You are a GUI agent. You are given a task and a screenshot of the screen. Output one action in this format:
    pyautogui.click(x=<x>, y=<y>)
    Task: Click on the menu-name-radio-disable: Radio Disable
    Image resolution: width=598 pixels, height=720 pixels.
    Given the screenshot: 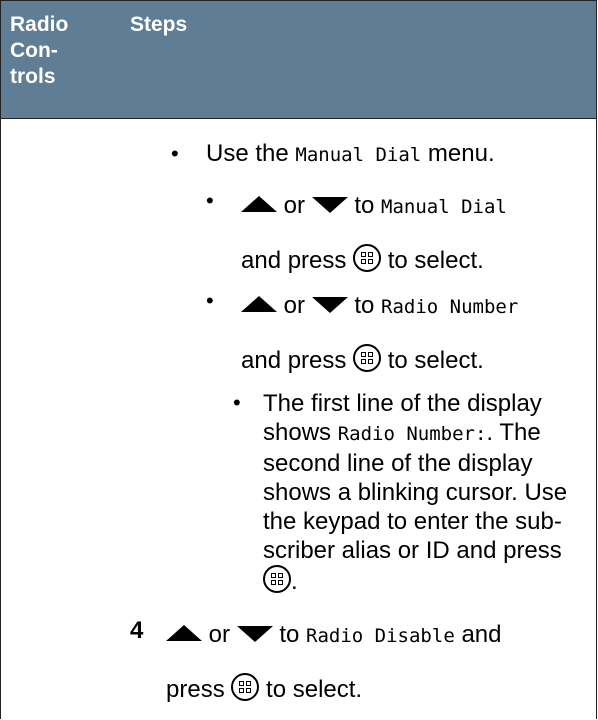 What is the action you would take?
    pyautogui.click(x=380, y=636)
    